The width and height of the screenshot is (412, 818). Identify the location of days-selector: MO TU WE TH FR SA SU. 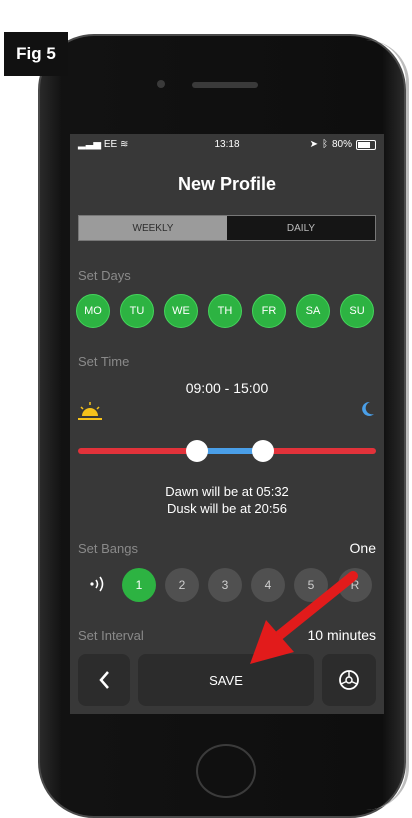
(227, 312).